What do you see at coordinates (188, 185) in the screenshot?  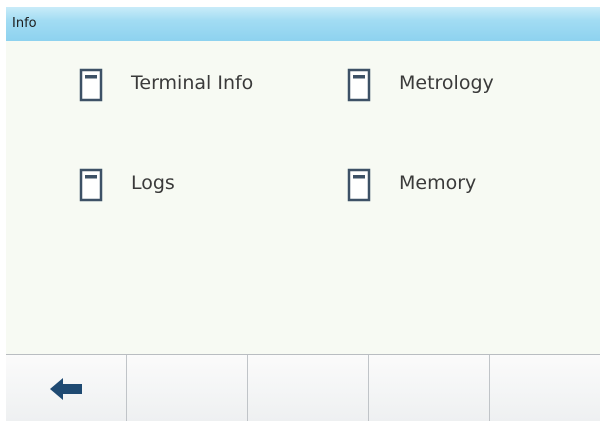 I see `menu-item-logs: Logs` at bounding box center [188, 185].